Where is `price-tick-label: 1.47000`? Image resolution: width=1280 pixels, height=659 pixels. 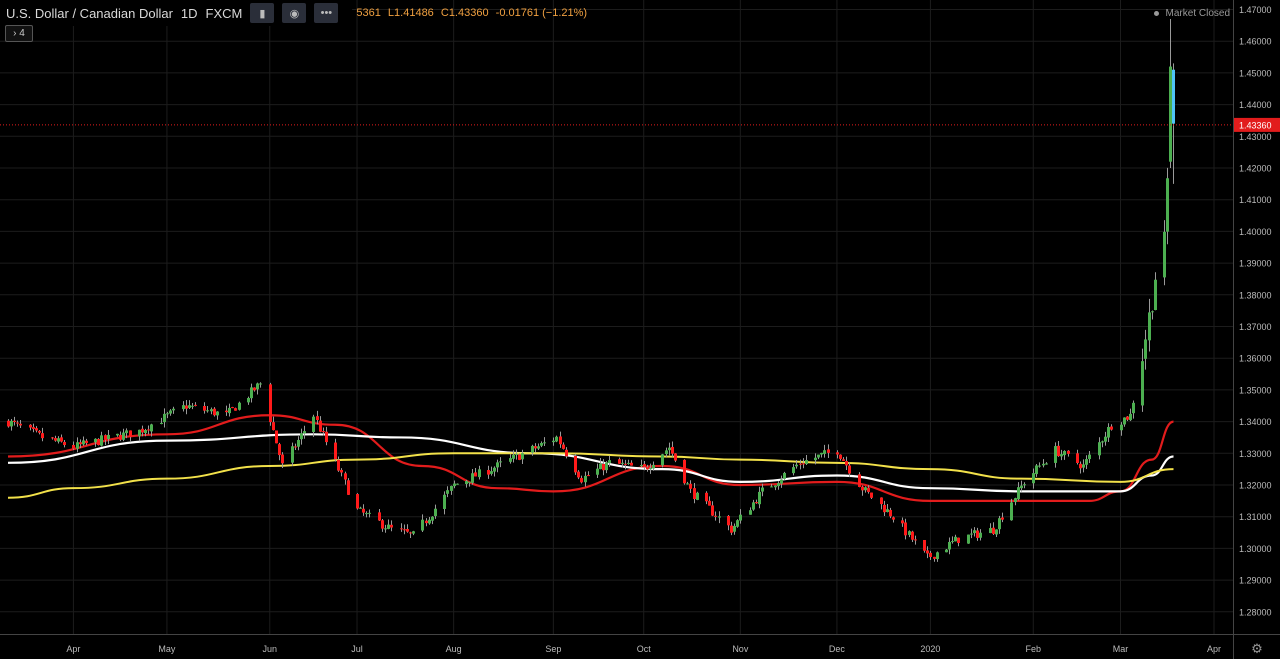 price-tick-label: 1.47000 is located at coordinates (1255, 10).